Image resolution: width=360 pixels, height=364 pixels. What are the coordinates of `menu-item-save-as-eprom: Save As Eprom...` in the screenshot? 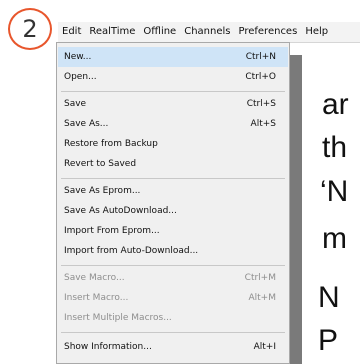 It's located at (173, 191).